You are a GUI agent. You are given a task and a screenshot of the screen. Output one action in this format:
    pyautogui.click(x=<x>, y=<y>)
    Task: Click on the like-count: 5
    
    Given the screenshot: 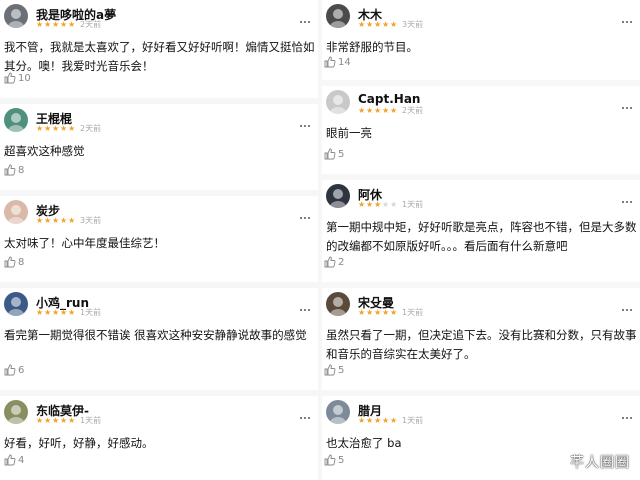 What is the action you would take?
    pyautogui.click(x=341, y=154)
    